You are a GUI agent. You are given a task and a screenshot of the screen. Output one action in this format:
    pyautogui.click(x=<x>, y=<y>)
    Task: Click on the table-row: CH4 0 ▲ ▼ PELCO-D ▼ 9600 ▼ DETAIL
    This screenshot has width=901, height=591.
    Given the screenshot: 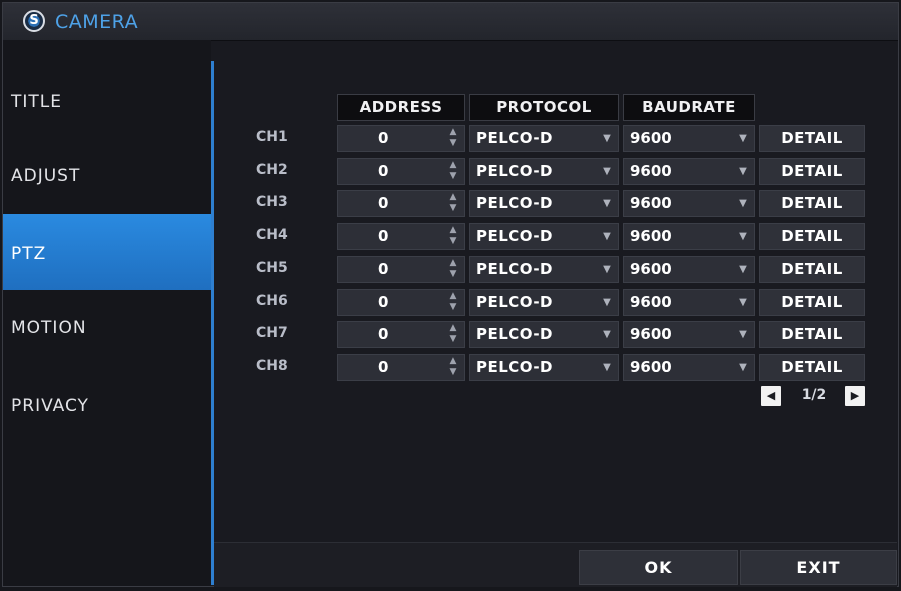 What is the action you would take?
    pyautogui.click(x=450, y=236)
    